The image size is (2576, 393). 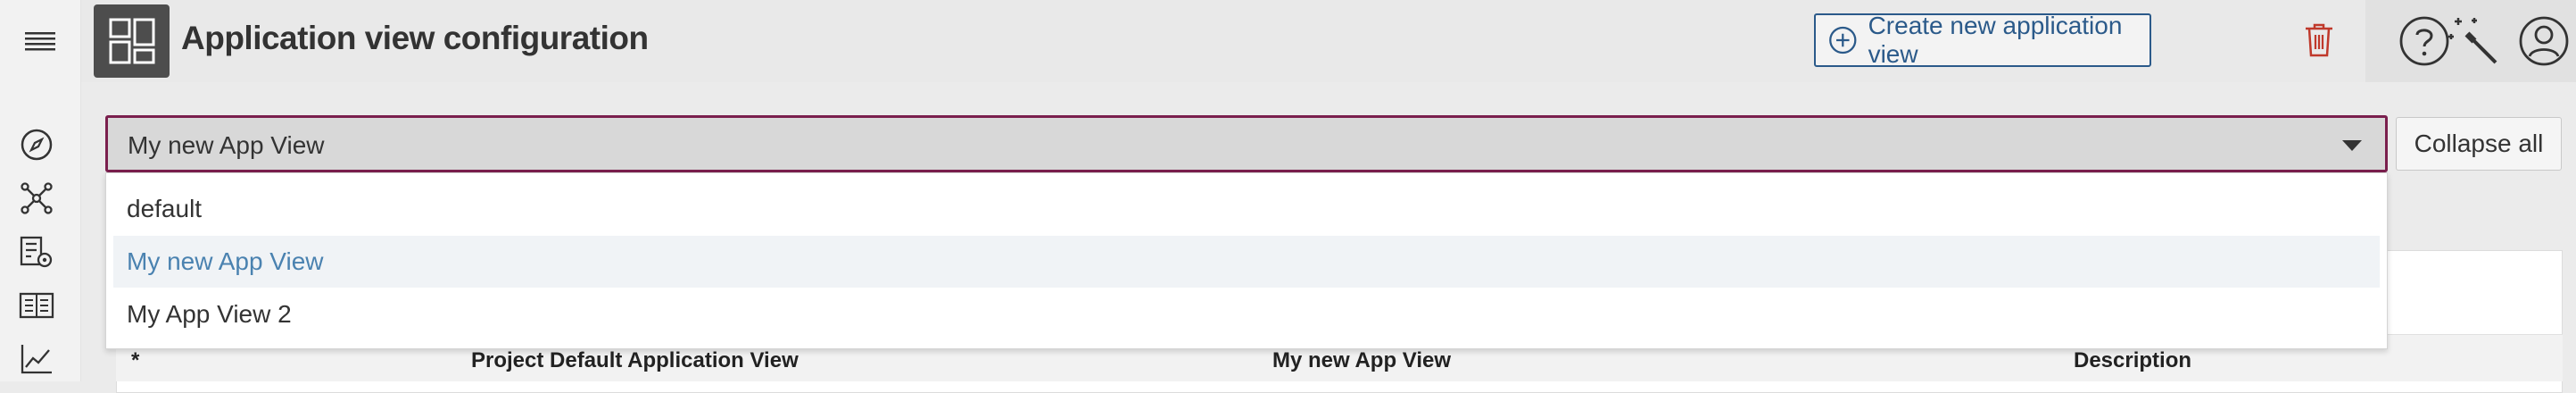 What do you see at coordinates (2132, 360) in the screenshot?
I see `column-header-description: Description` at bounding box center [2132, 360].